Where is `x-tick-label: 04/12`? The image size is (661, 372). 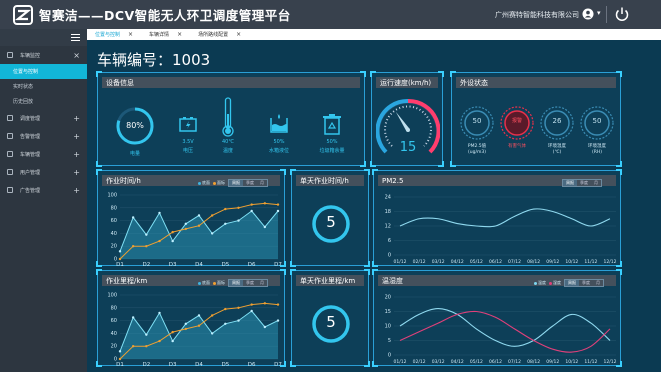
x-tick-label: 04/12 is located at coordinates (457, 362).